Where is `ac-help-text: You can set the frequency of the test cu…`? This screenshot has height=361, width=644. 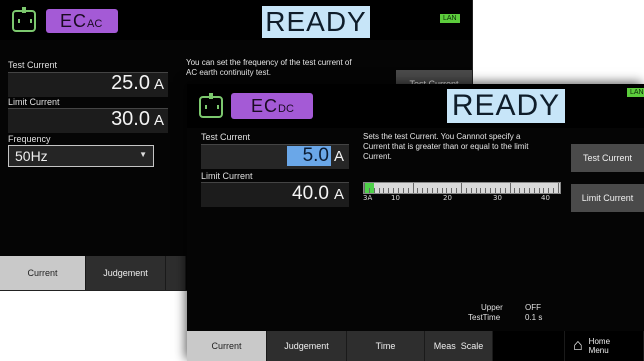
ac-help-text: You can set the frequency of the test cu… is located at coordinates (269, 67).